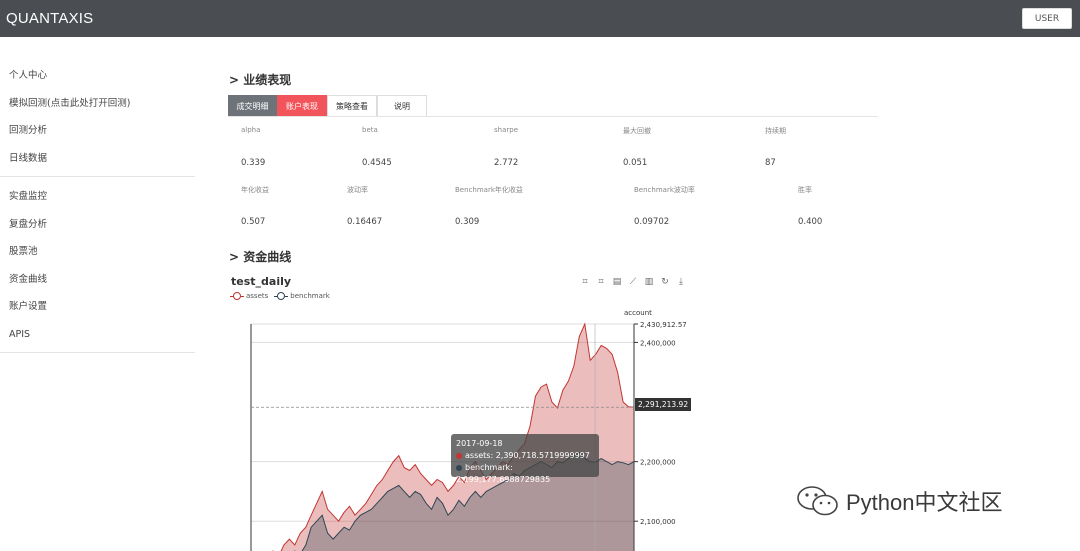 This screenshot has height=551, width=1080. What do you see at coordinates (663, 404) in the screenshot?
I see `y-axis-pointer-label: 2,291,213.92` at bounding box center [663, 404].